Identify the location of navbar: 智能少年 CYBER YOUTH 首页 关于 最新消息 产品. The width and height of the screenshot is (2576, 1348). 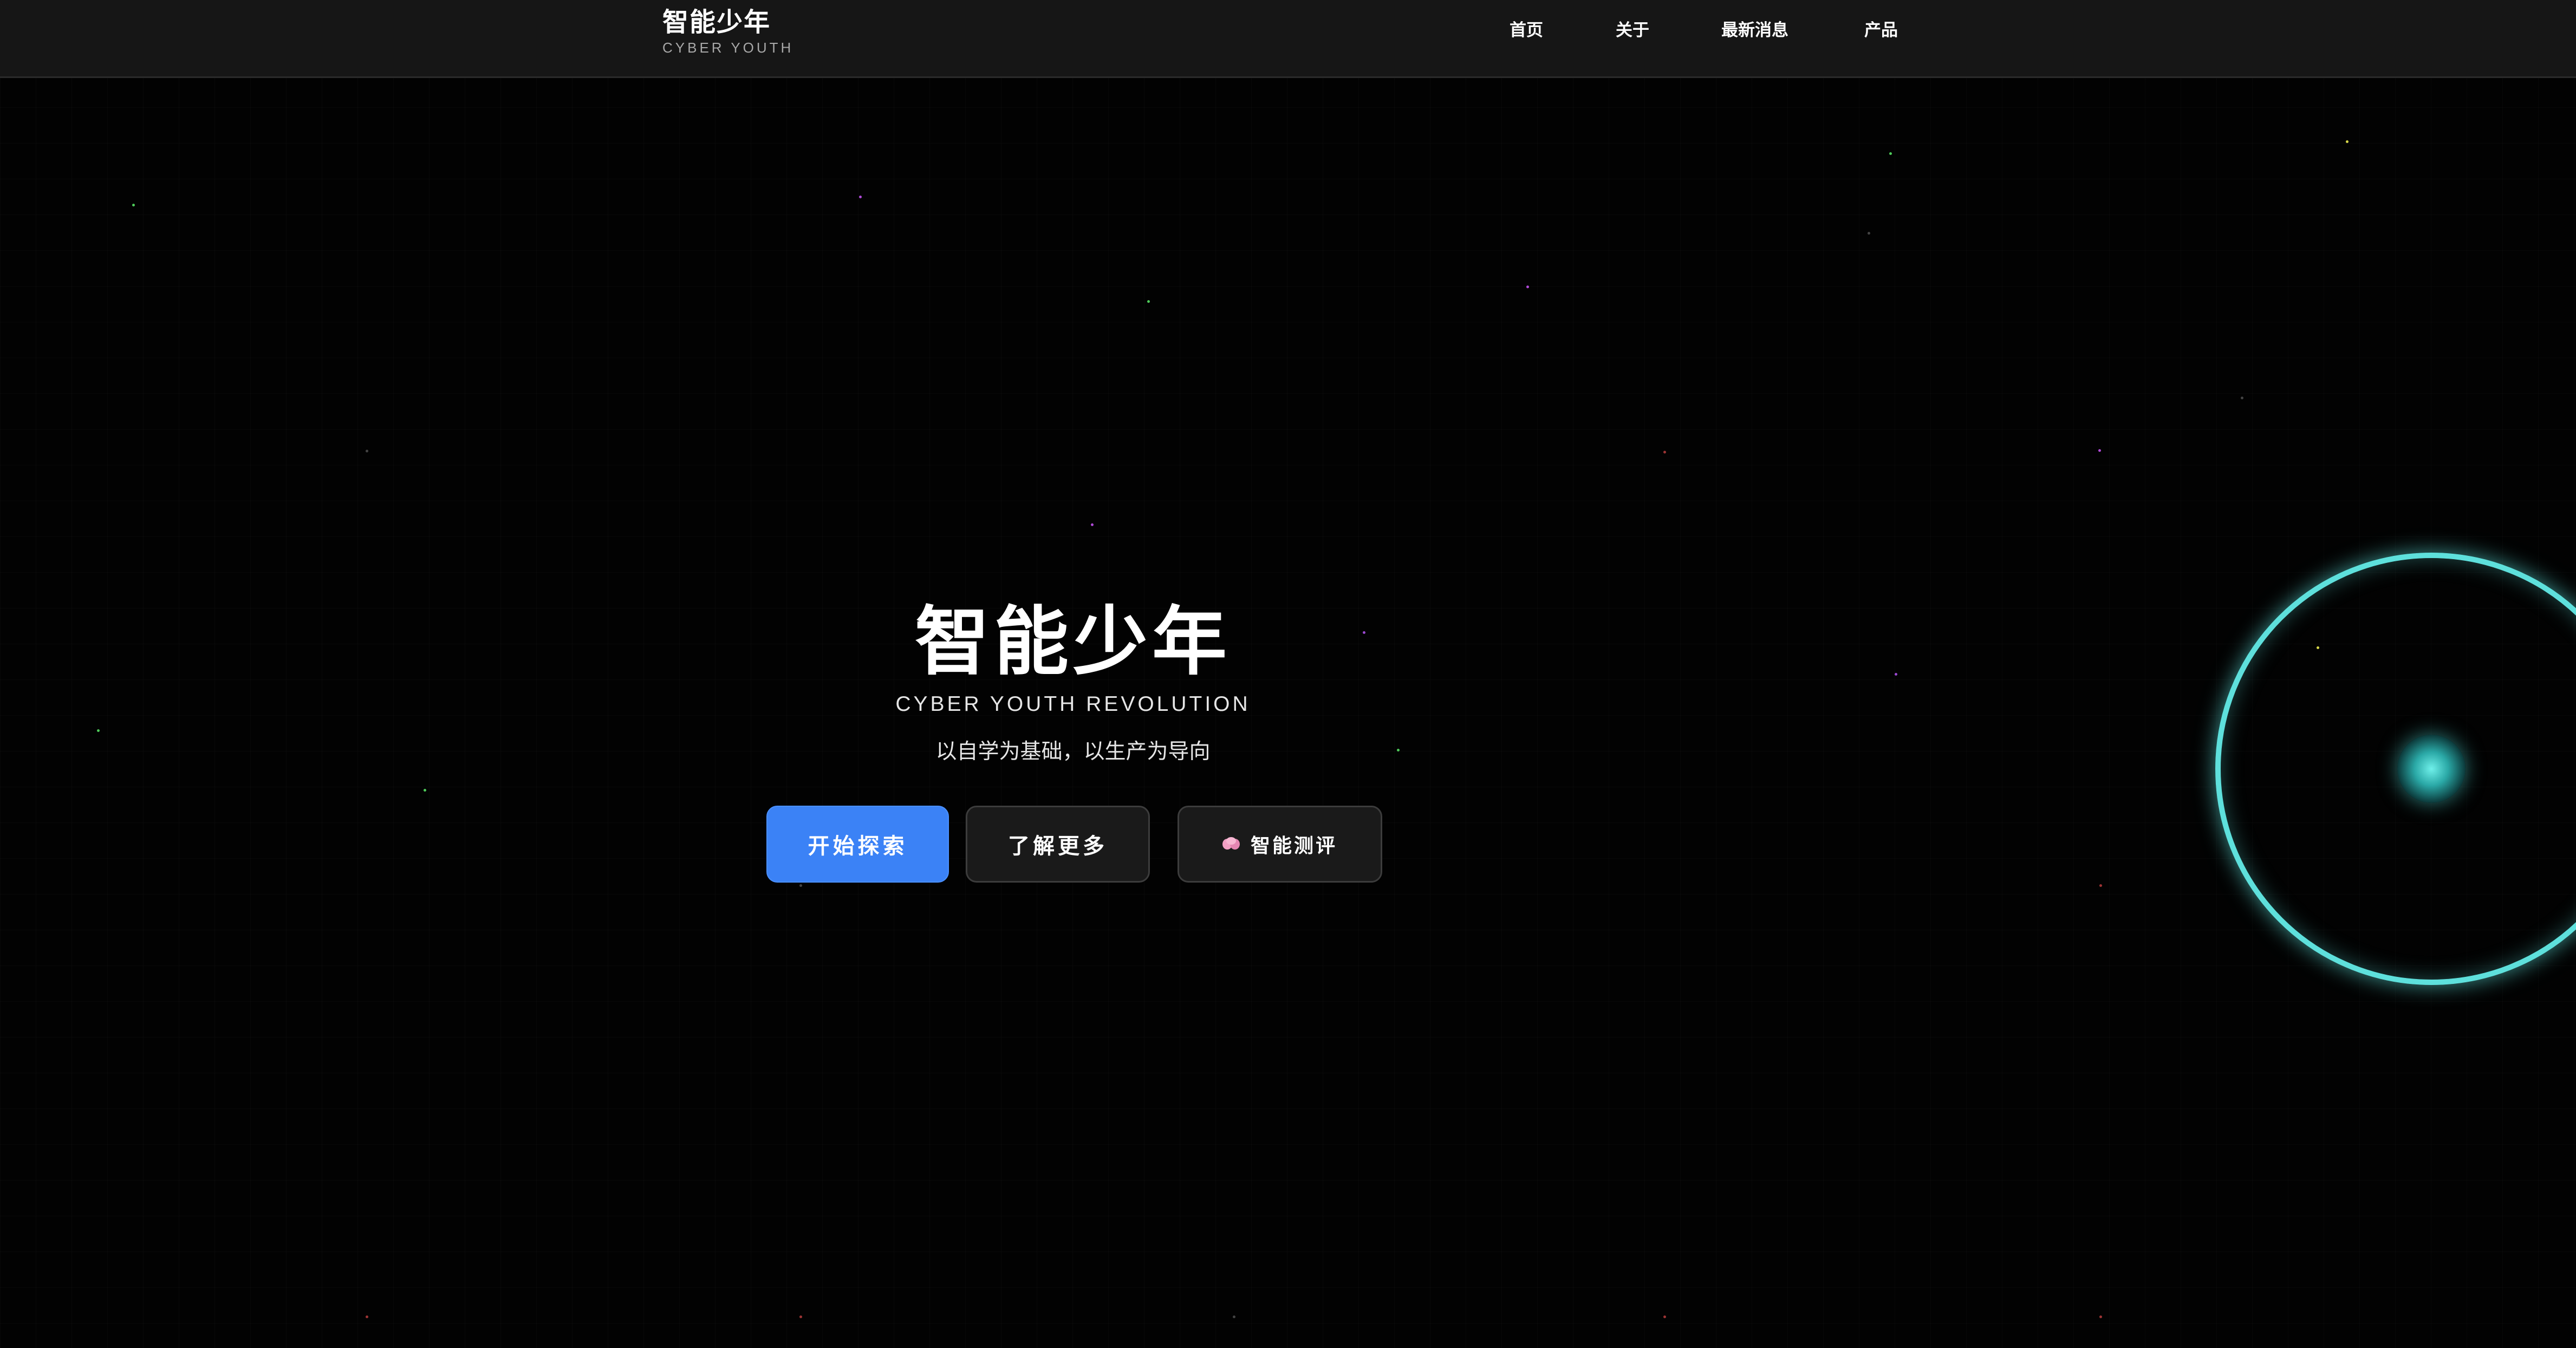
(1288, 39).